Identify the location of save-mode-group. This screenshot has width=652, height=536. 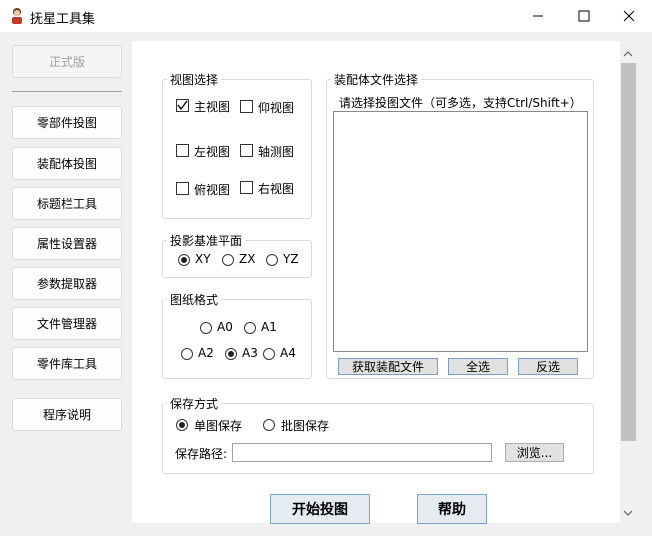
(378, 438).